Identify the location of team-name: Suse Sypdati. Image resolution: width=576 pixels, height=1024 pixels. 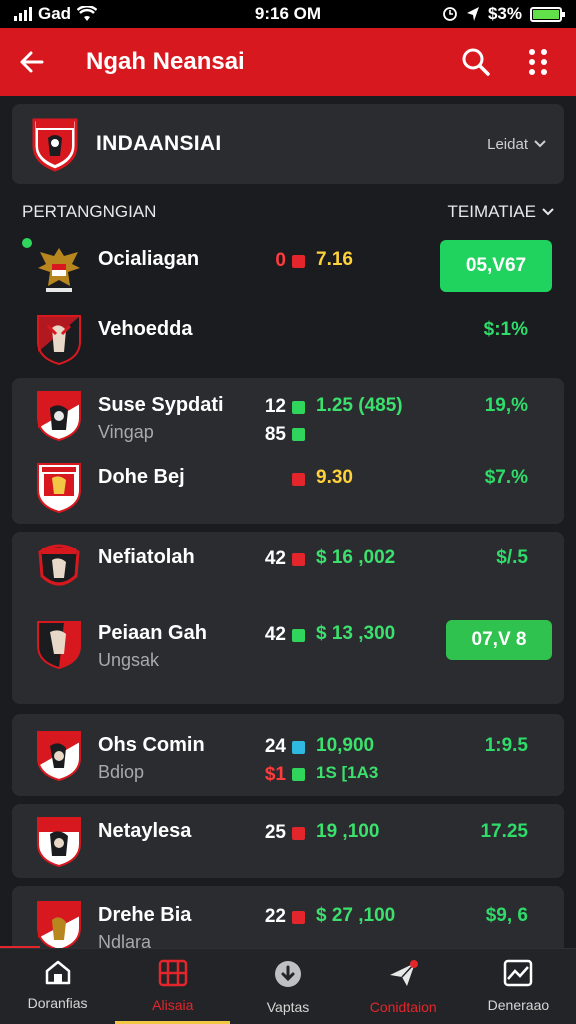
(161, 405).